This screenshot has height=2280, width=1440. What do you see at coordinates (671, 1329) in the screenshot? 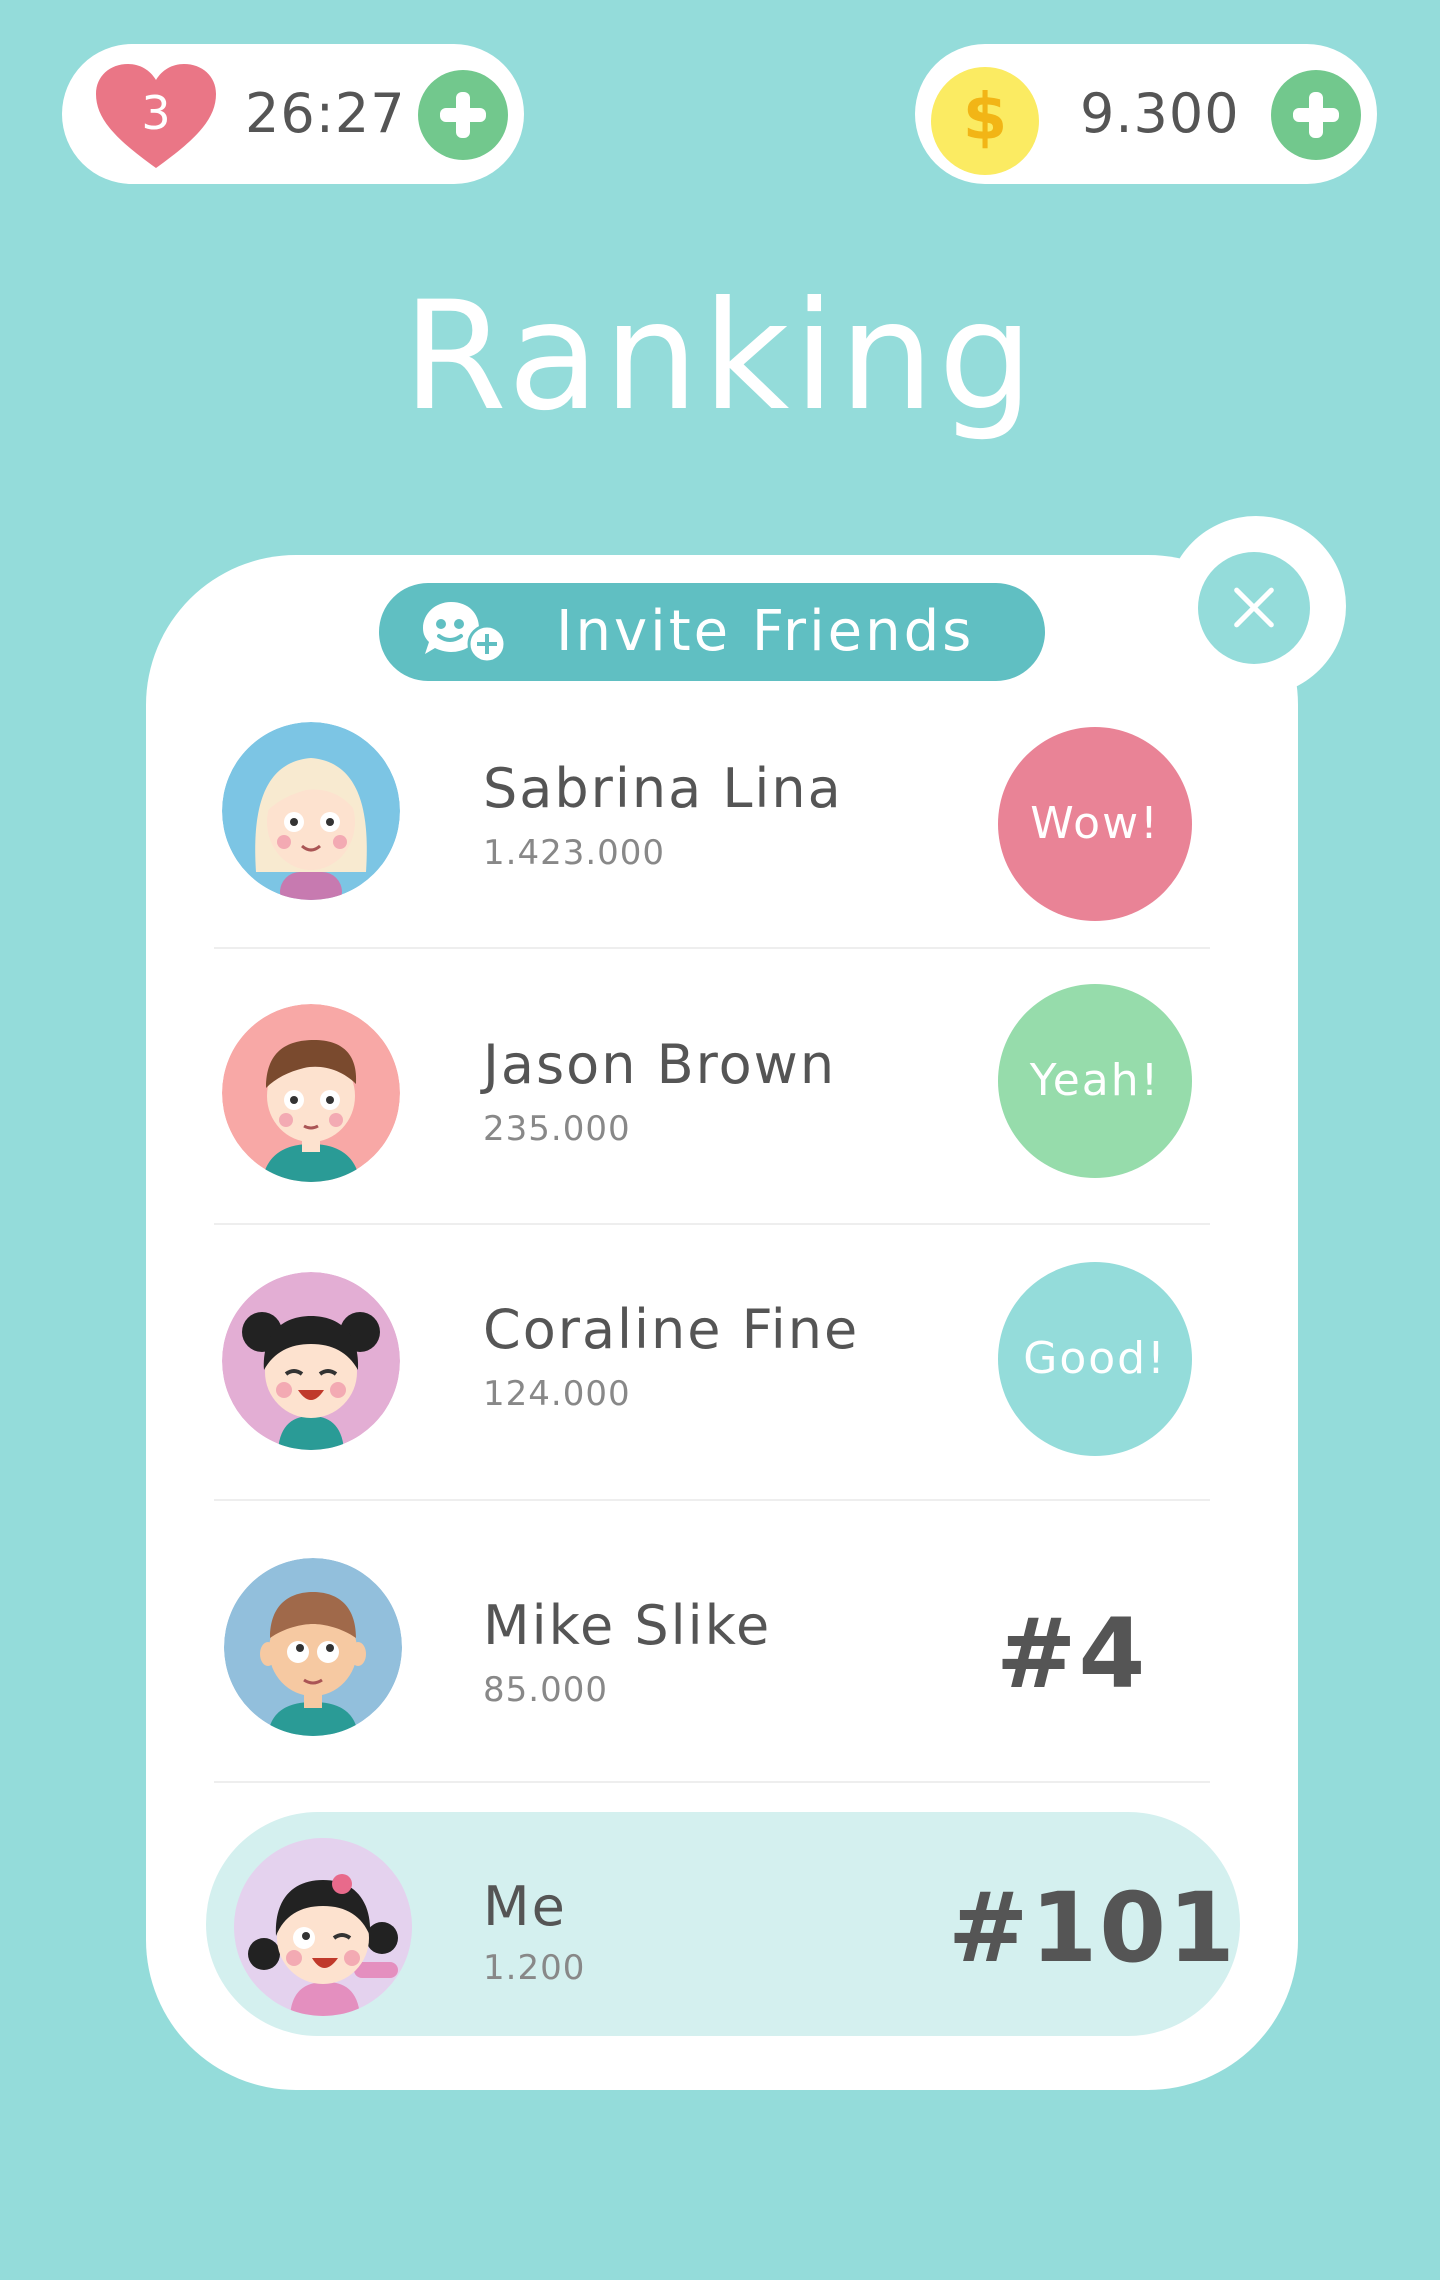
I see `player-name: Coraline Fine` at bounding box center [671, 1329].